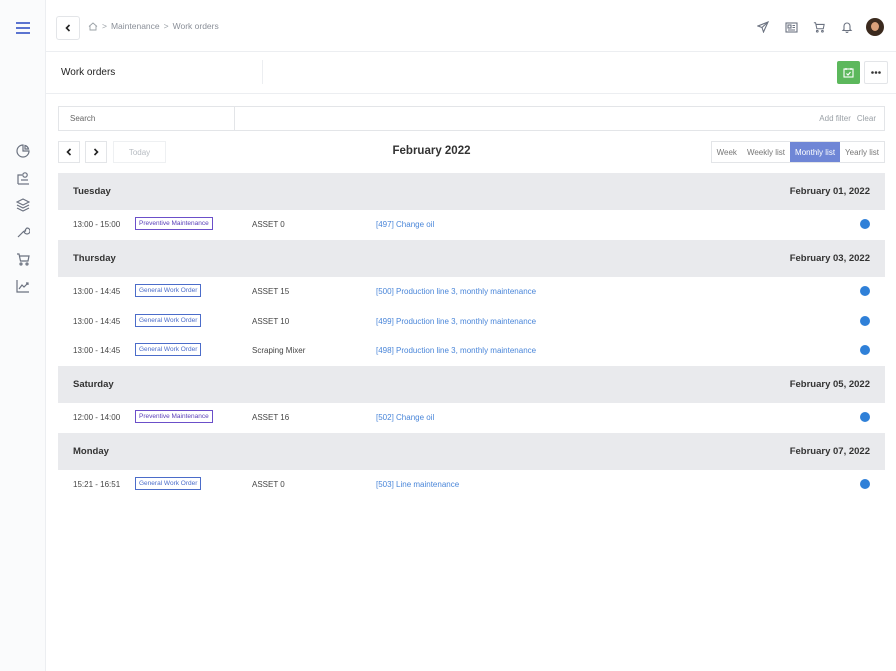 The height and width of the screenshot is (671, 896). I want to click on more-options-button, so click(876, 72).